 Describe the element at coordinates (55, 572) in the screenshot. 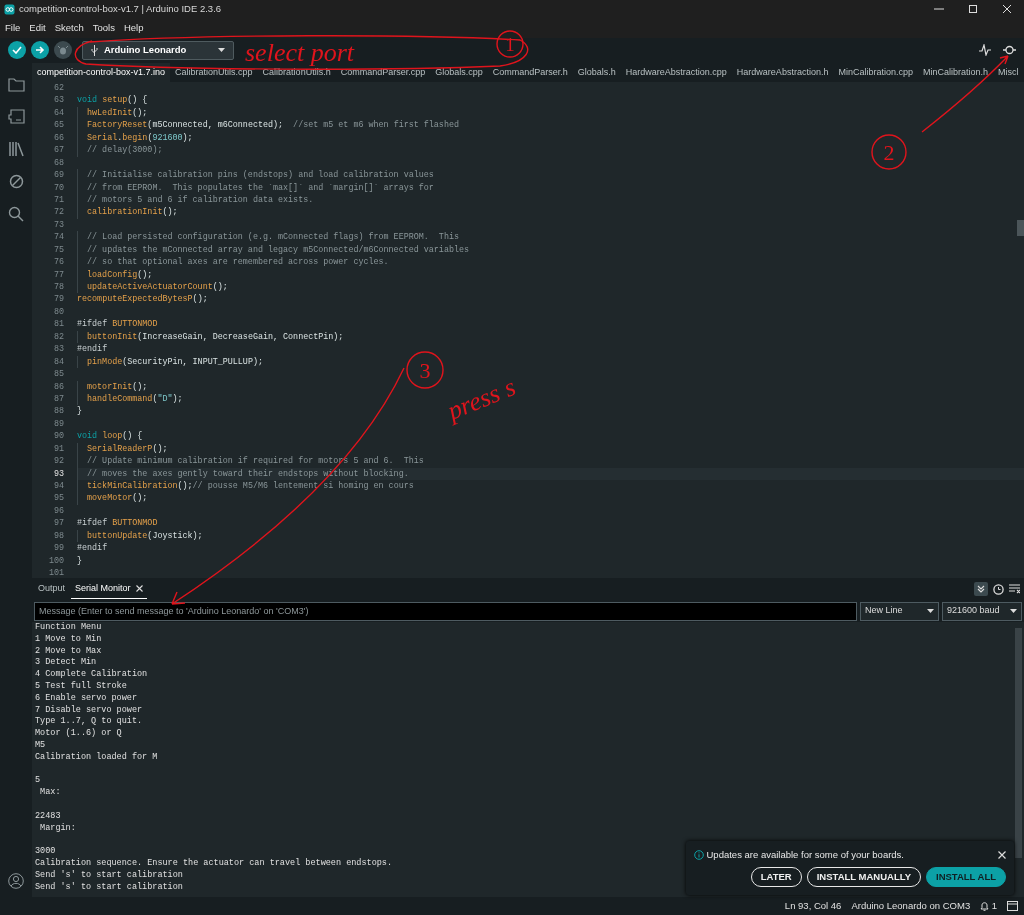

I see `line-number: 101` at that location.